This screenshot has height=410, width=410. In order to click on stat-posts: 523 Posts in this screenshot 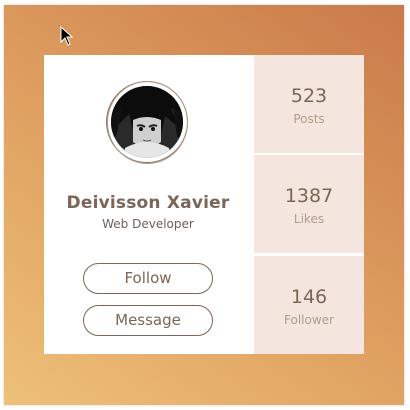, I will do `click(309, 104)`.